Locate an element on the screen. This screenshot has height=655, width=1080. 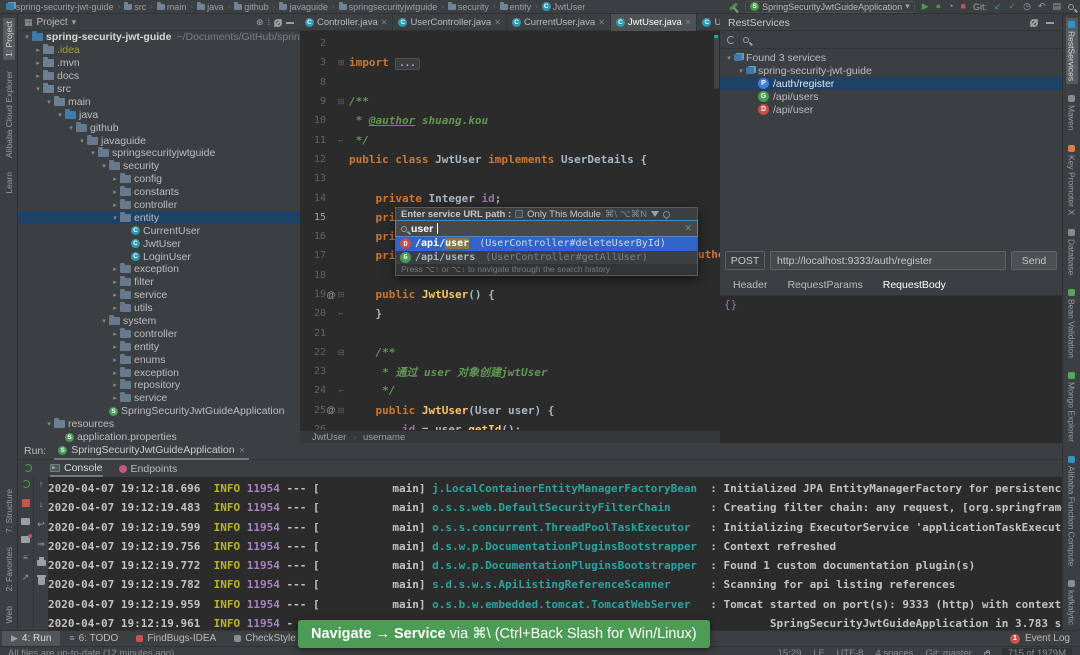
http-method-button: POST is located at coordinates (745, 260).